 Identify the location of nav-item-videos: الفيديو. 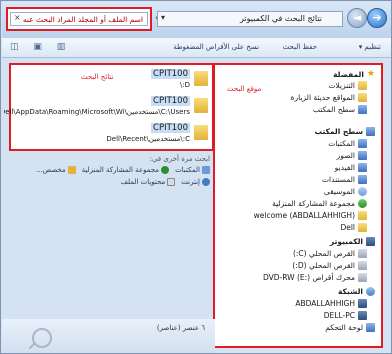
(351, 167).